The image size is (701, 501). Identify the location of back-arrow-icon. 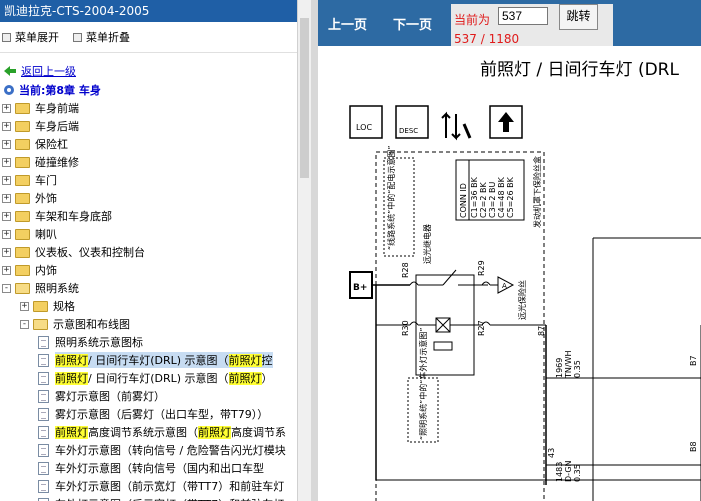
(10, 71).